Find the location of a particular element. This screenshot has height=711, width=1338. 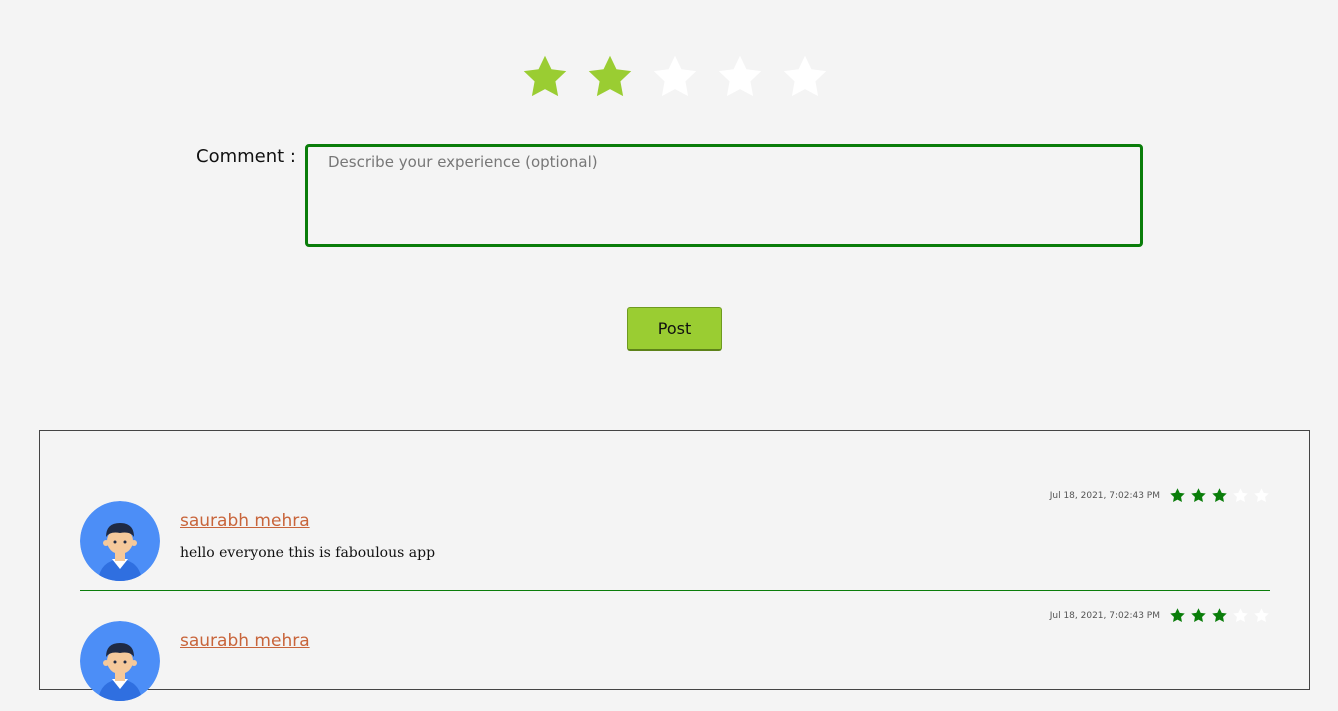

star-rating is located at coordinates (675, 77).